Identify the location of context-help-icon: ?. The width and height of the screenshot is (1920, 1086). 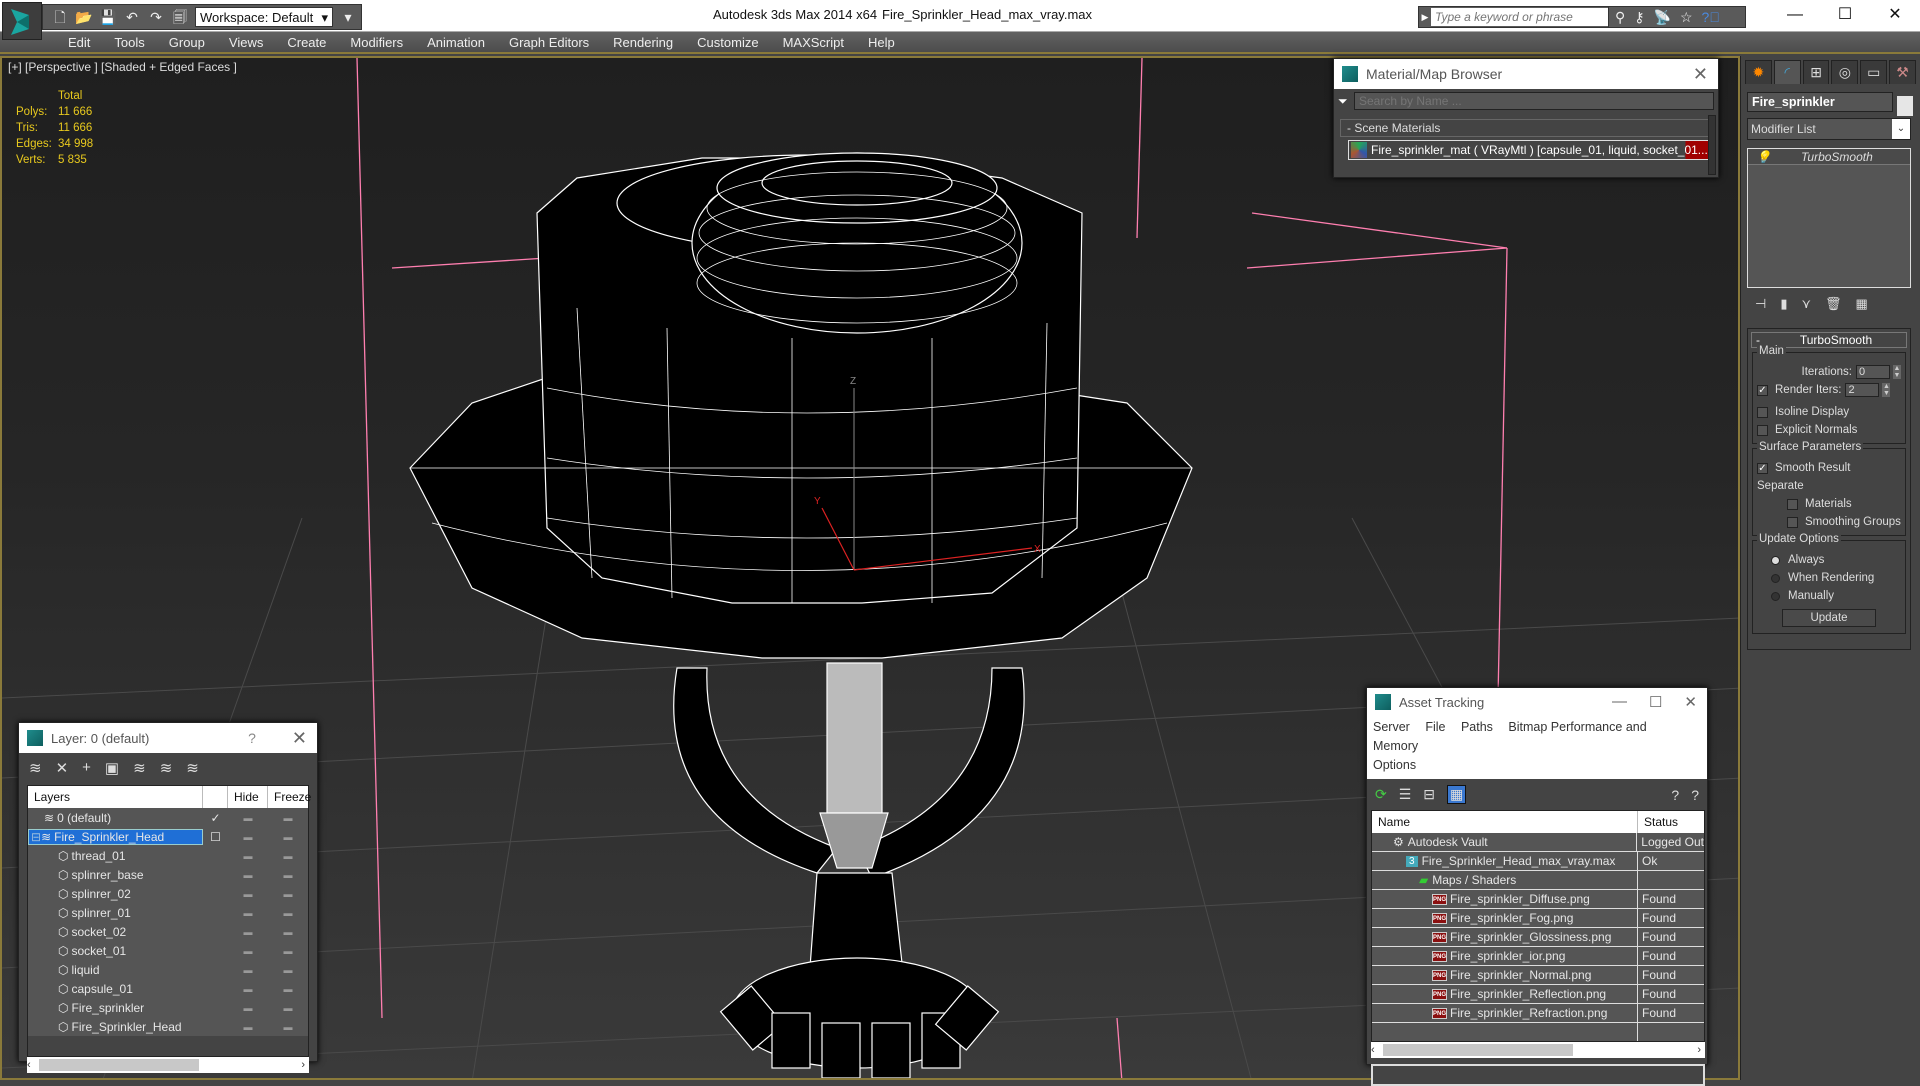
(1695, 795).